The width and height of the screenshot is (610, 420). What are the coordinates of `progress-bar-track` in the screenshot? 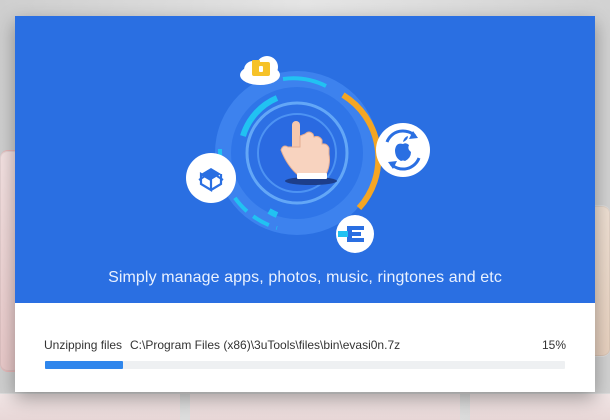 It's located at (305, 365).